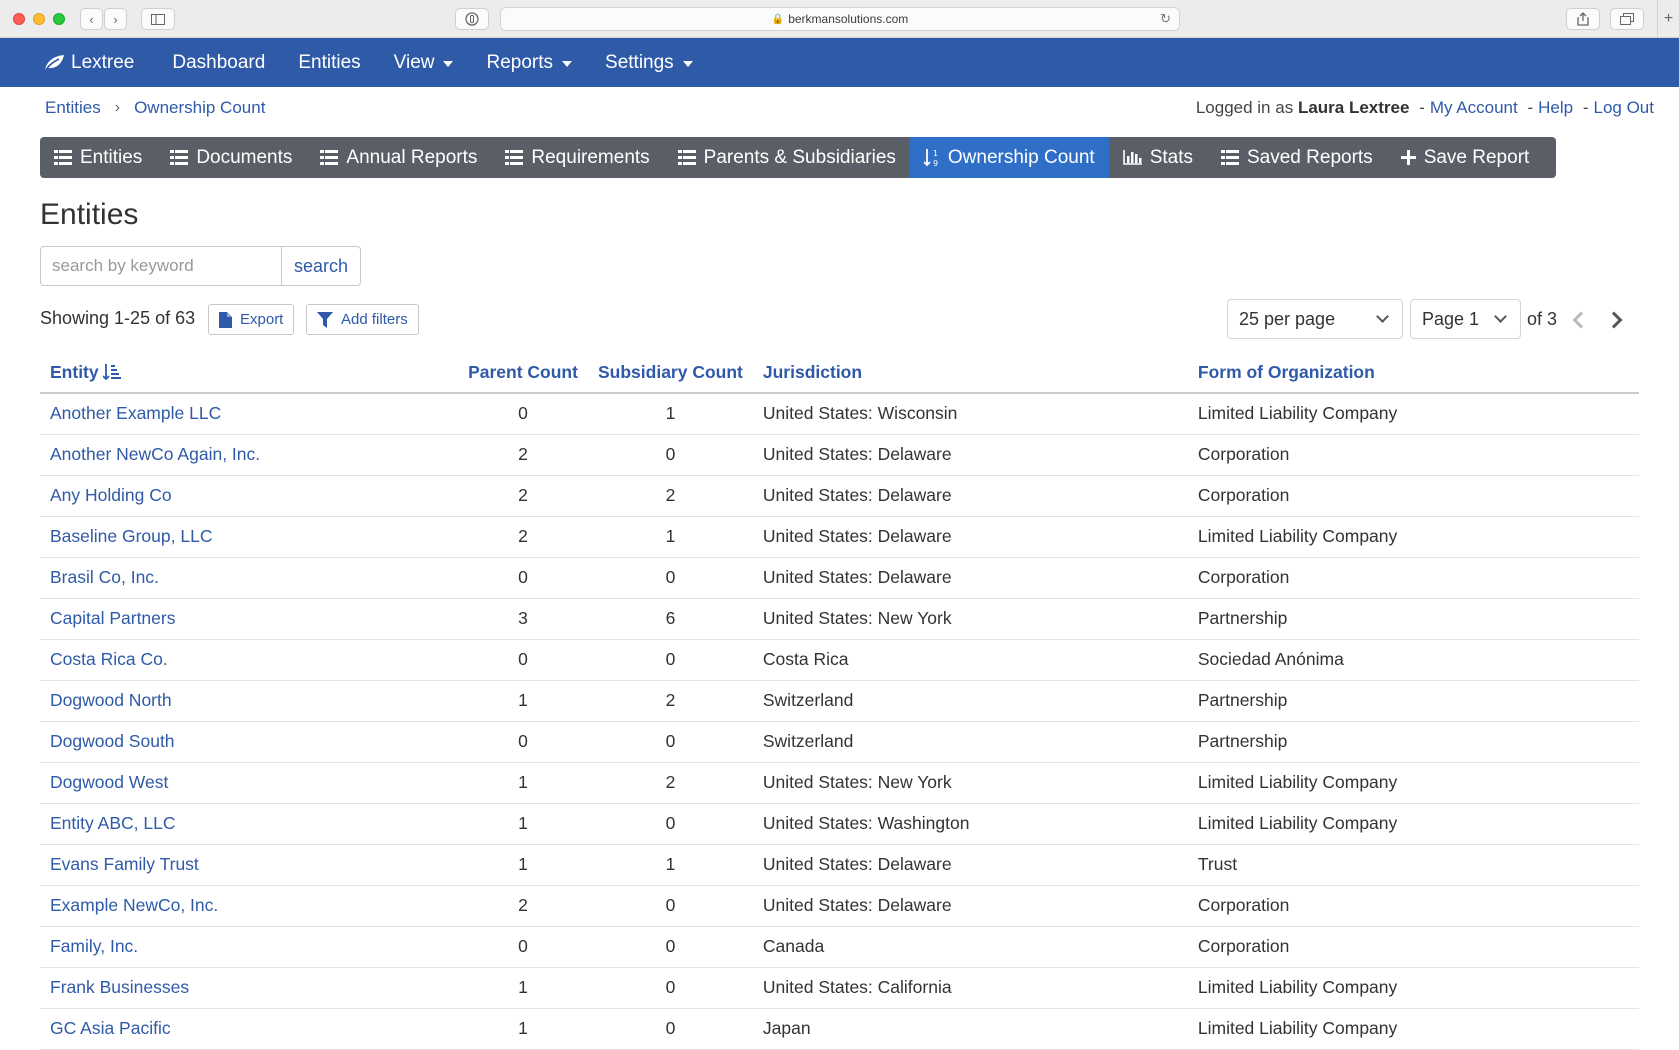  I want to click on logout-link: Log Out, so click(1624, 107).